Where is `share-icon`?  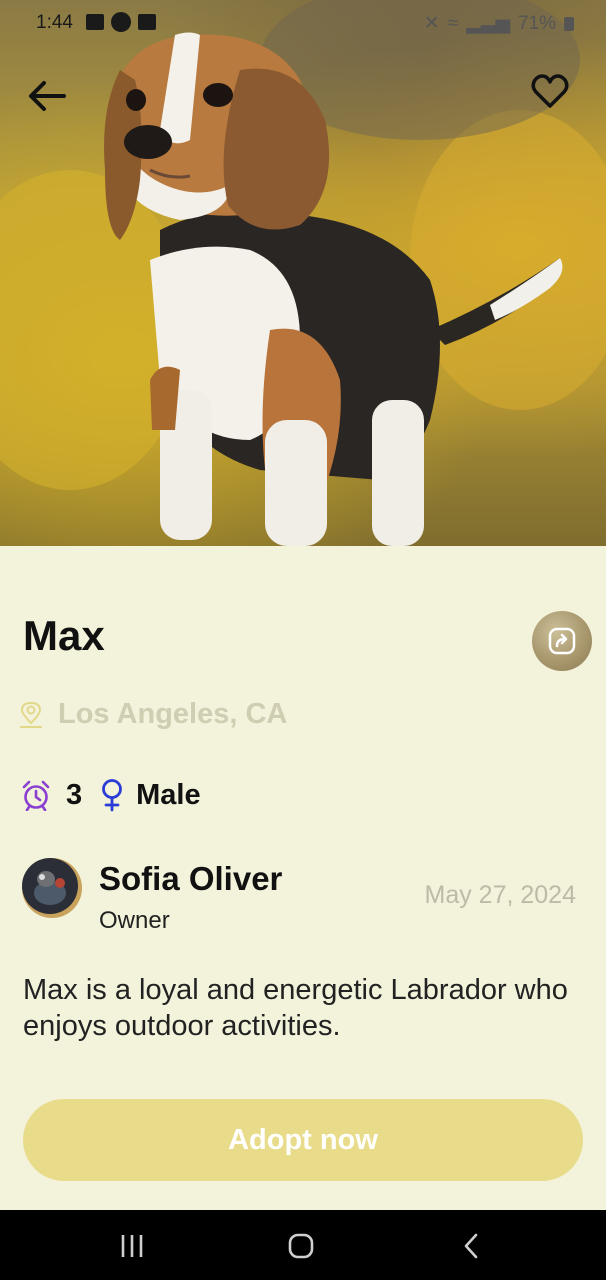 share-icon is located at coordinates (562, 641).